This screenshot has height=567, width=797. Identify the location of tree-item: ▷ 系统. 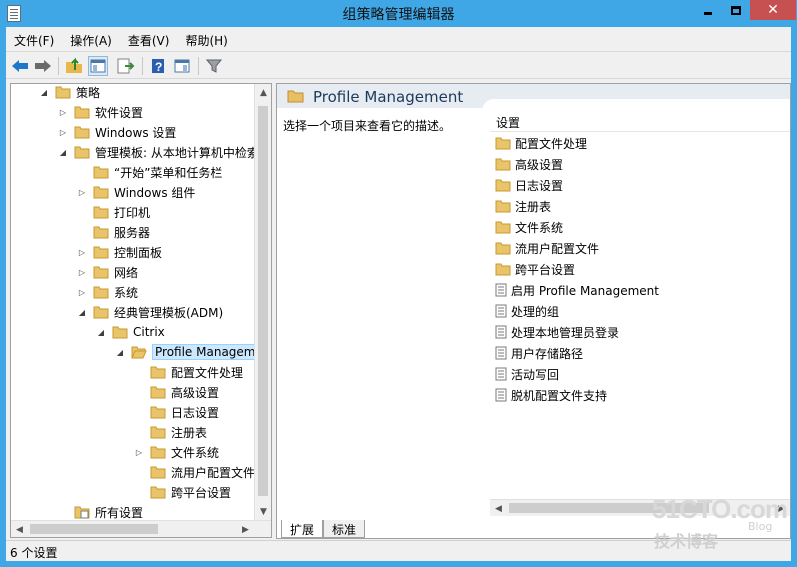
(107, 292).